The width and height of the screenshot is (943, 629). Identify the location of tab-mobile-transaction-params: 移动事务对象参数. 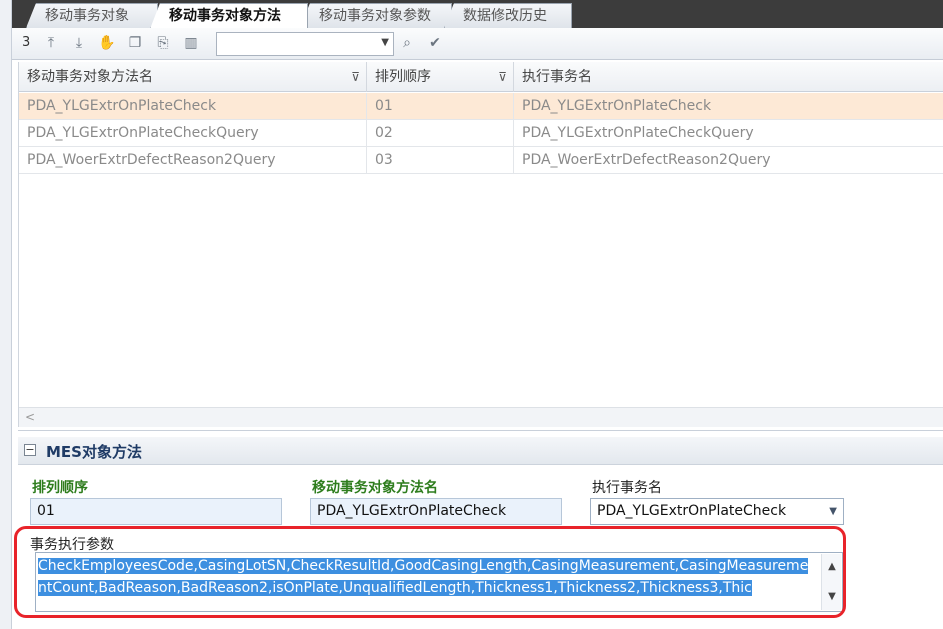
(376, 15).